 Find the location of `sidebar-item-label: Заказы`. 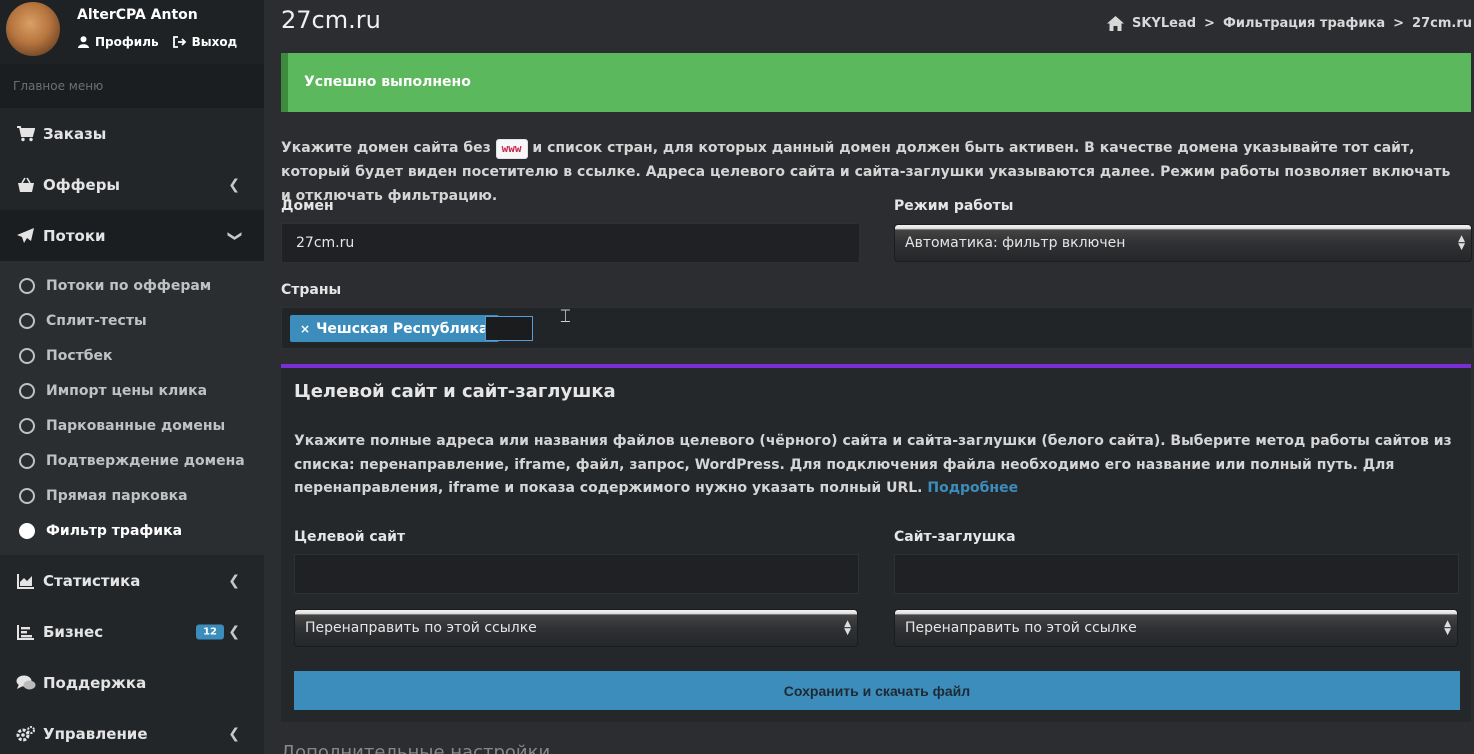

sidebar-item-label: Заказы is located at coordinates (75, 133).